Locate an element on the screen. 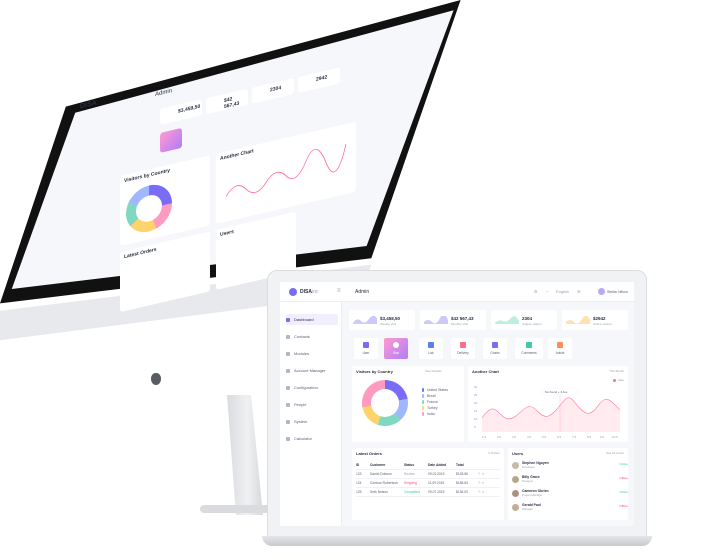 The width and height of the screenshot is (705, 560). laptop-base is located at coordinates (457, 541).